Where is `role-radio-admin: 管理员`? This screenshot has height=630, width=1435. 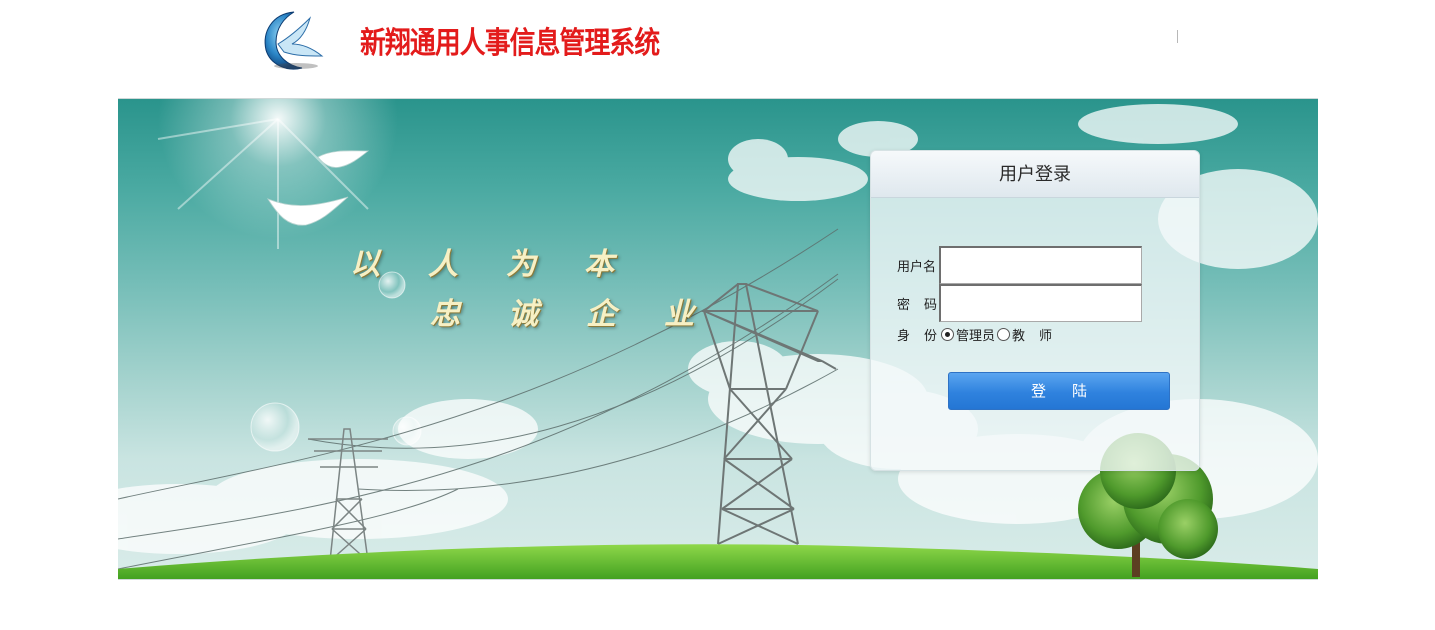
role-radio-admin: 管理员 is located at coordinates (968, 334).